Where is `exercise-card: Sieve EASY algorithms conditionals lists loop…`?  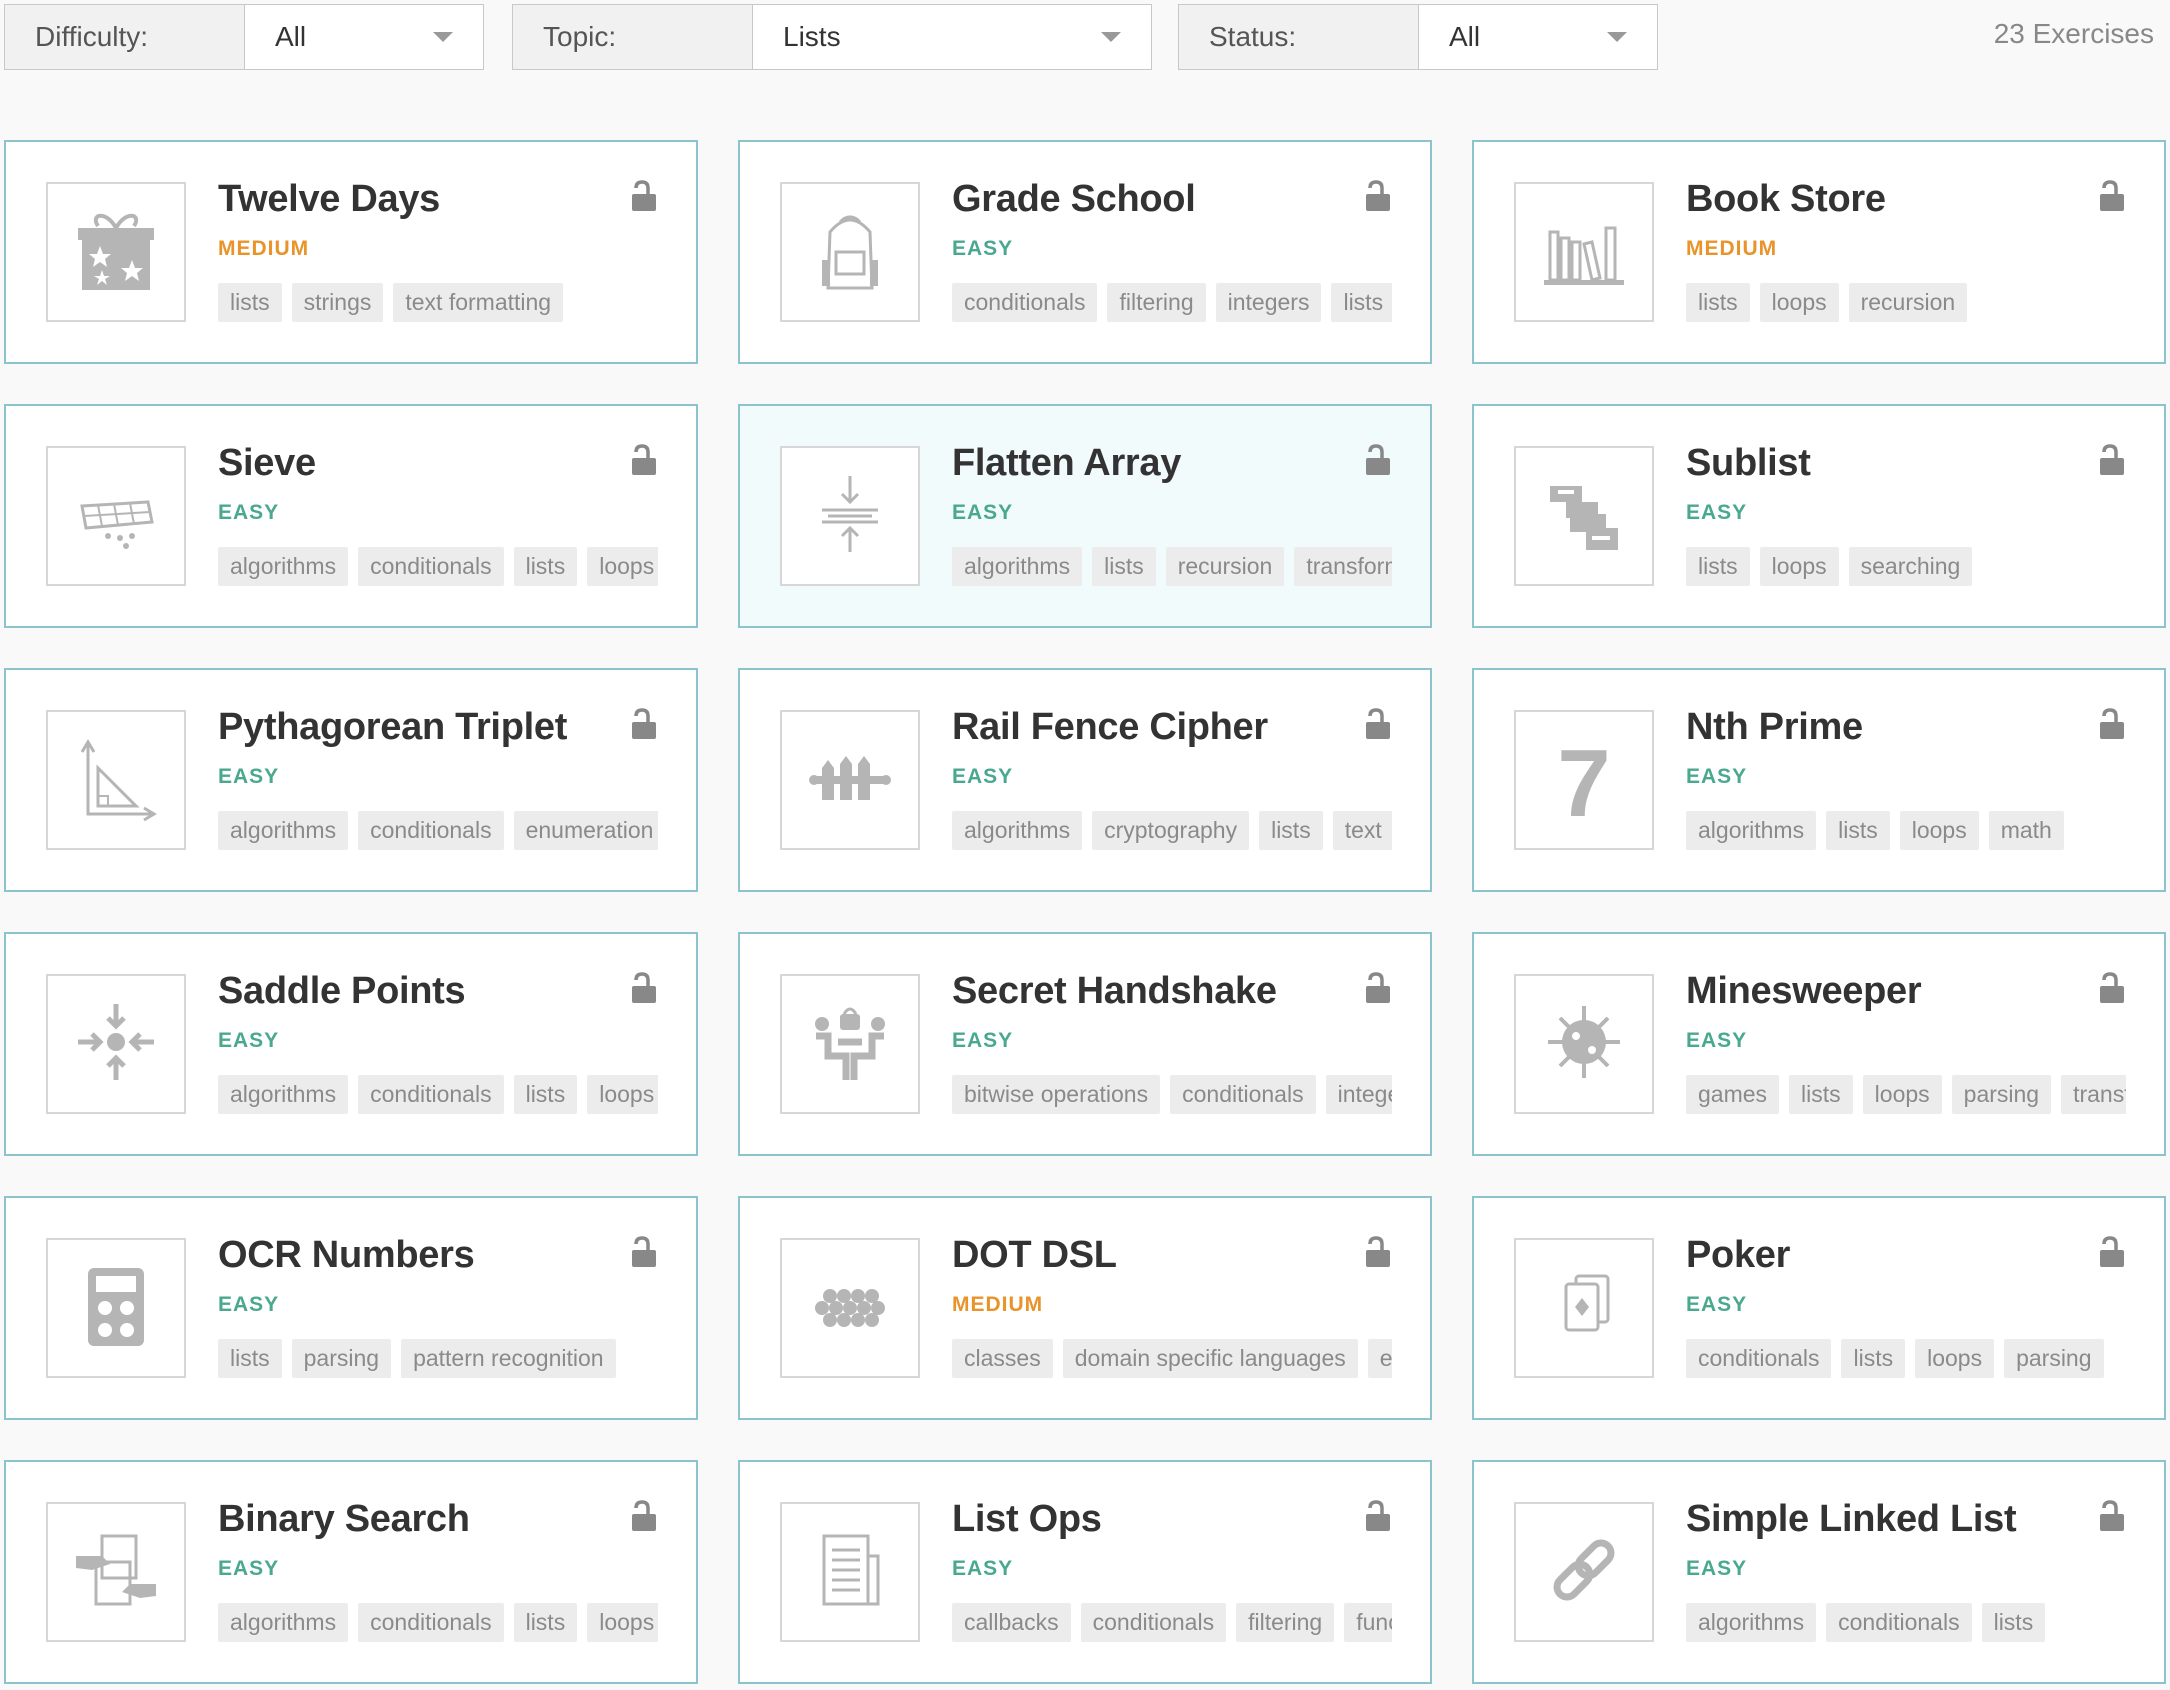
exercise-card: Sieve EASY algorithms conditionals lists loop… is located at coordinates (351, 516).